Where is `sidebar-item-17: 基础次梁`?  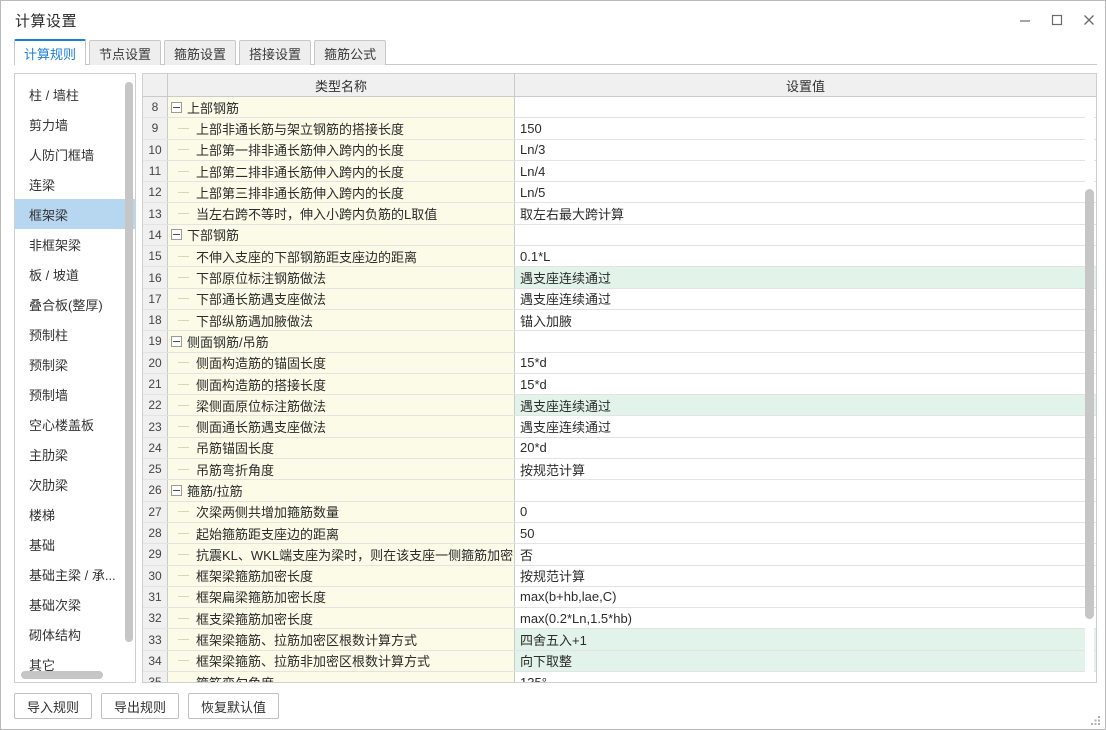
sidebar-item-17: 基础次梁 is located at coordinates (75, 604).